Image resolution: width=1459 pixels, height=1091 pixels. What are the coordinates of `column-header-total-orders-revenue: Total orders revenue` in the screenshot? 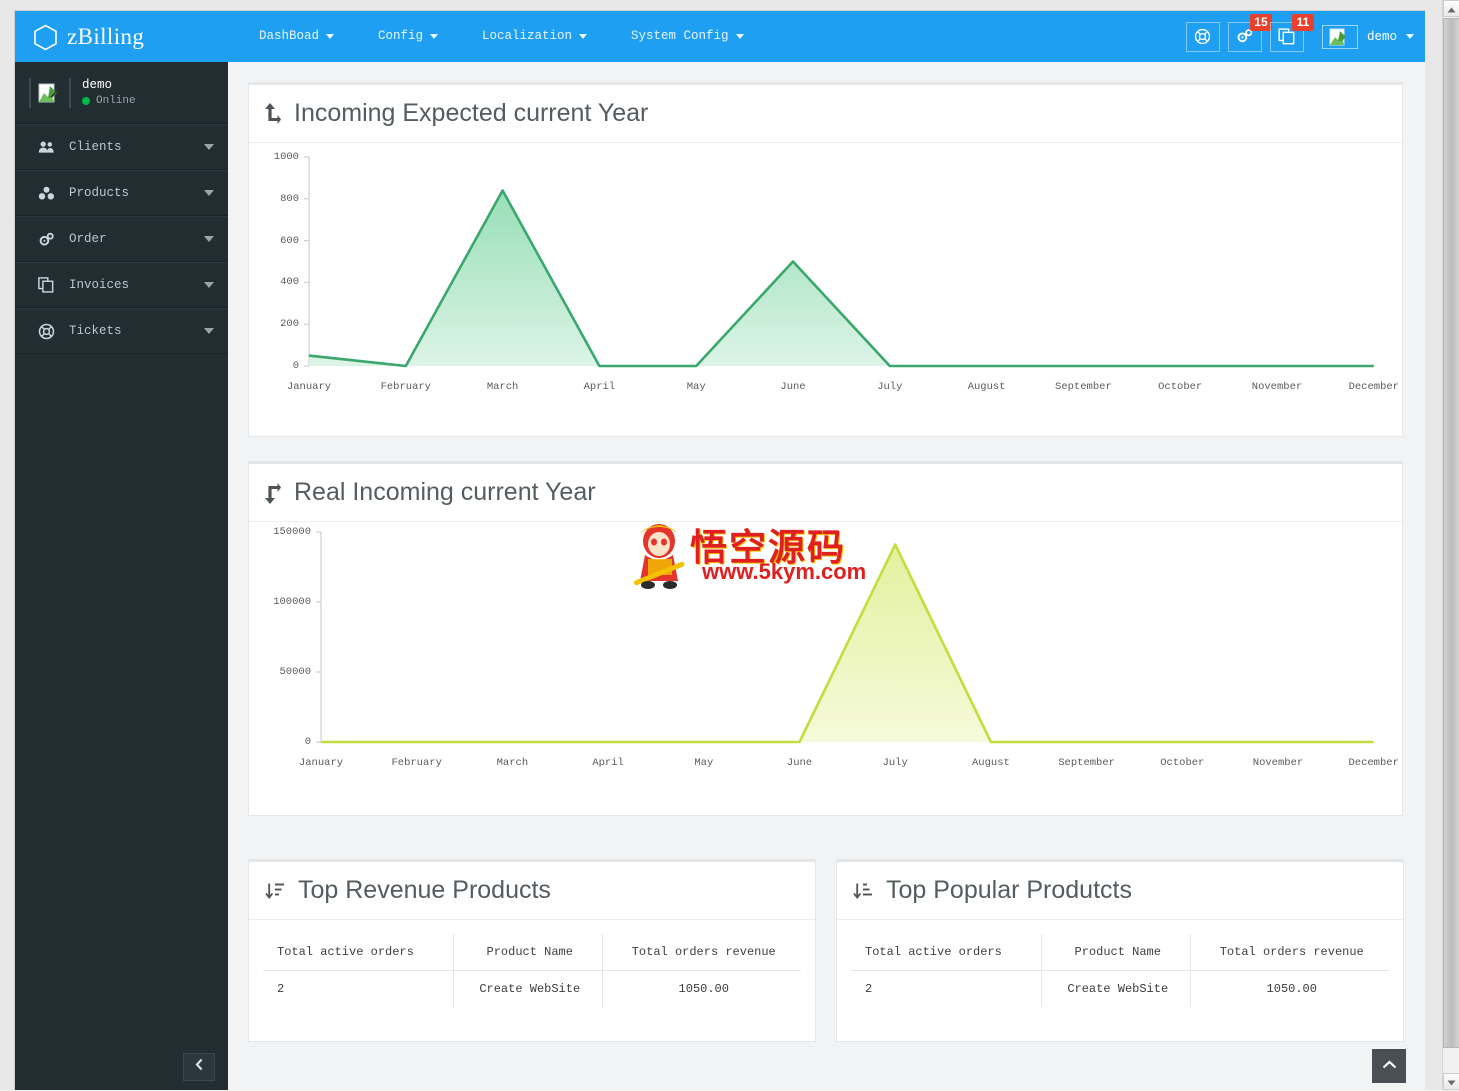 It's located at (1289, 952).